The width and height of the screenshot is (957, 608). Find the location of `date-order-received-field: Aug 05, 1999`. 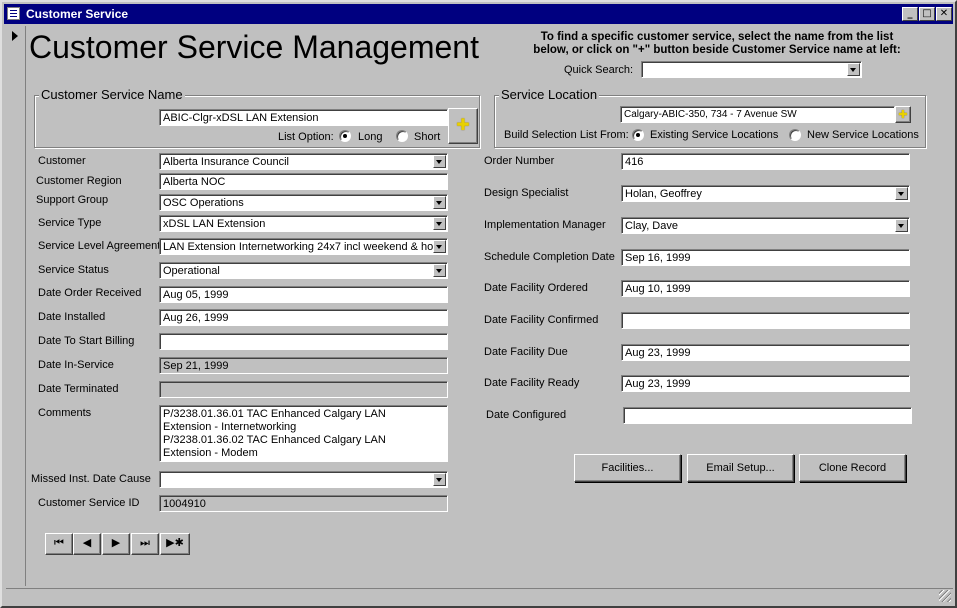

date-order-received-field: Aug 05, 1999 is located at coordinates (303, 294).